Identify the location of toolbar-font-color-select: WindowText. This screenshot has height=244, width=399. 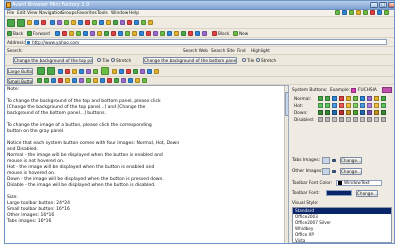
(359, 183).